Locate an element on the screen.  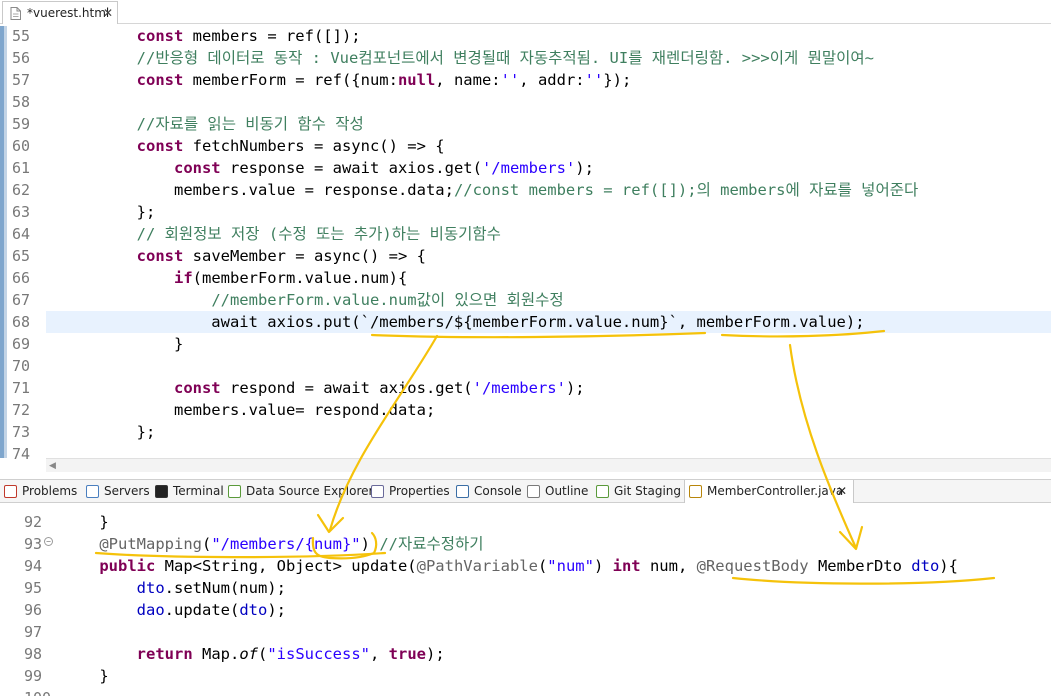
code-token: "/members/{num}" is located at coordinates (286, 544).